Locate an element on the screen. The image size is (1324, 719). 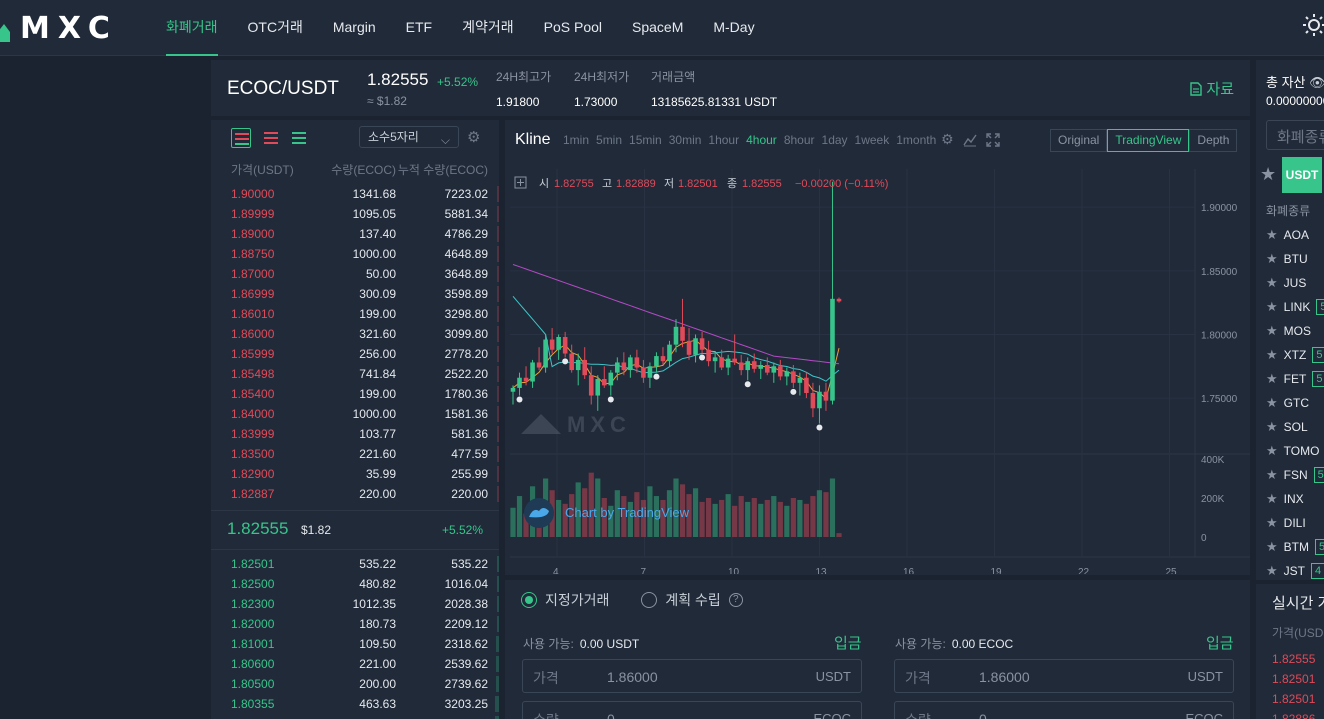
interval-1month: 1month is located at coordinates (916, 140).